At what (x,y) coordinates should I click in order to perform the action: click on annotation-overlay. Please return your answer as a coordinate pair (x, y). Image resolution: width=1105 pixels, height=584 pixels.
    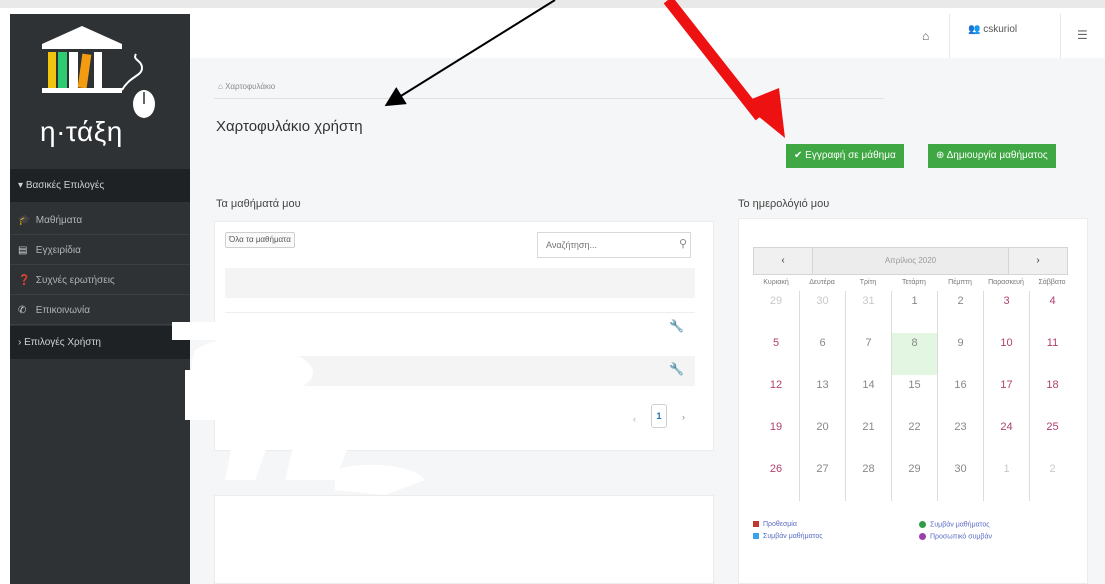
    Looking at the image, I should click on (584, 69).